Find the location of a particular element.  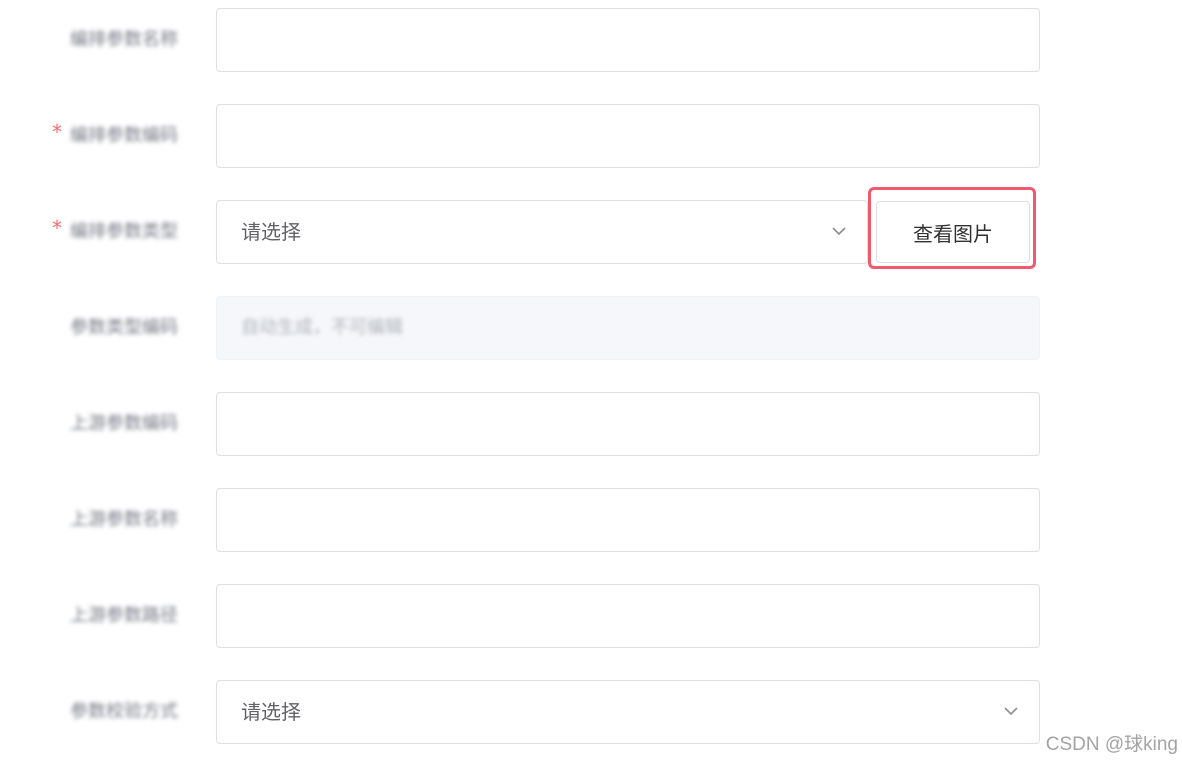

form-row-param-type-code: 参数类型编码 自动生成，不可编辑 is located at coordinates (591, 328).